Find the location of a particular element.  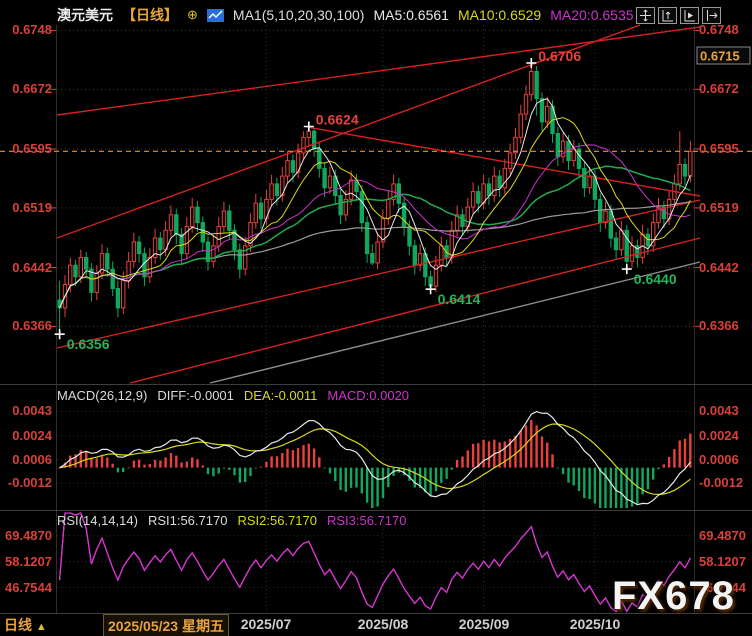

macd-params-label: MACD(26,12,9) is located at coordinates (102, 395).